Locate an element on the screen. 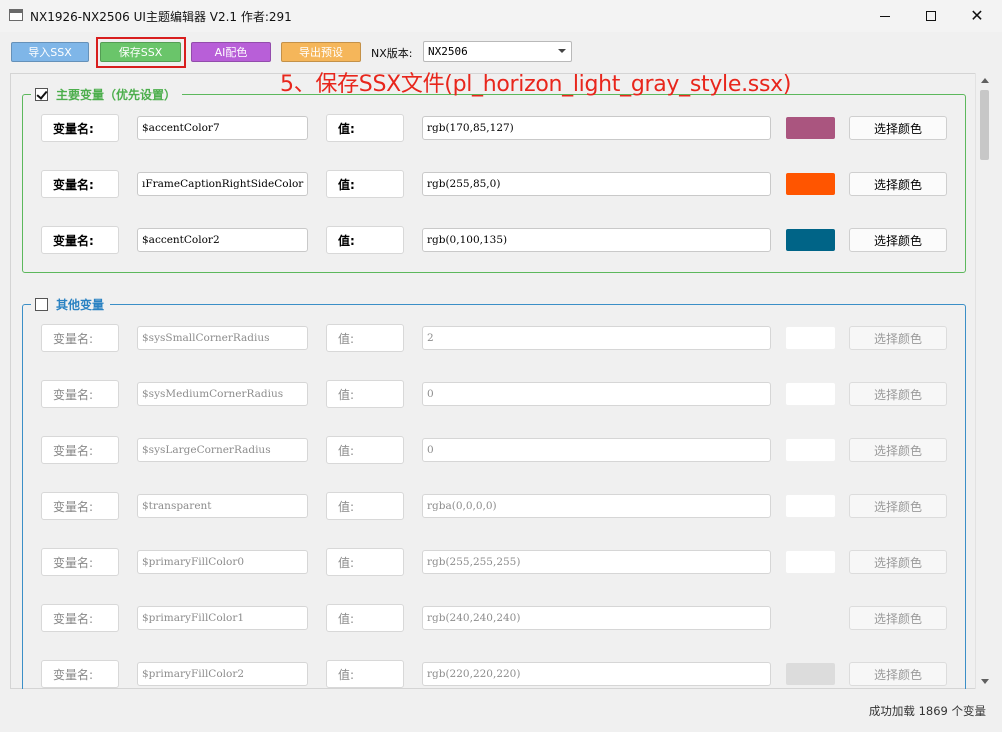 Image resolution: width=1002 pixels, height=732 pixels. version-label: NX版本: is located at coordinates (392, 53).